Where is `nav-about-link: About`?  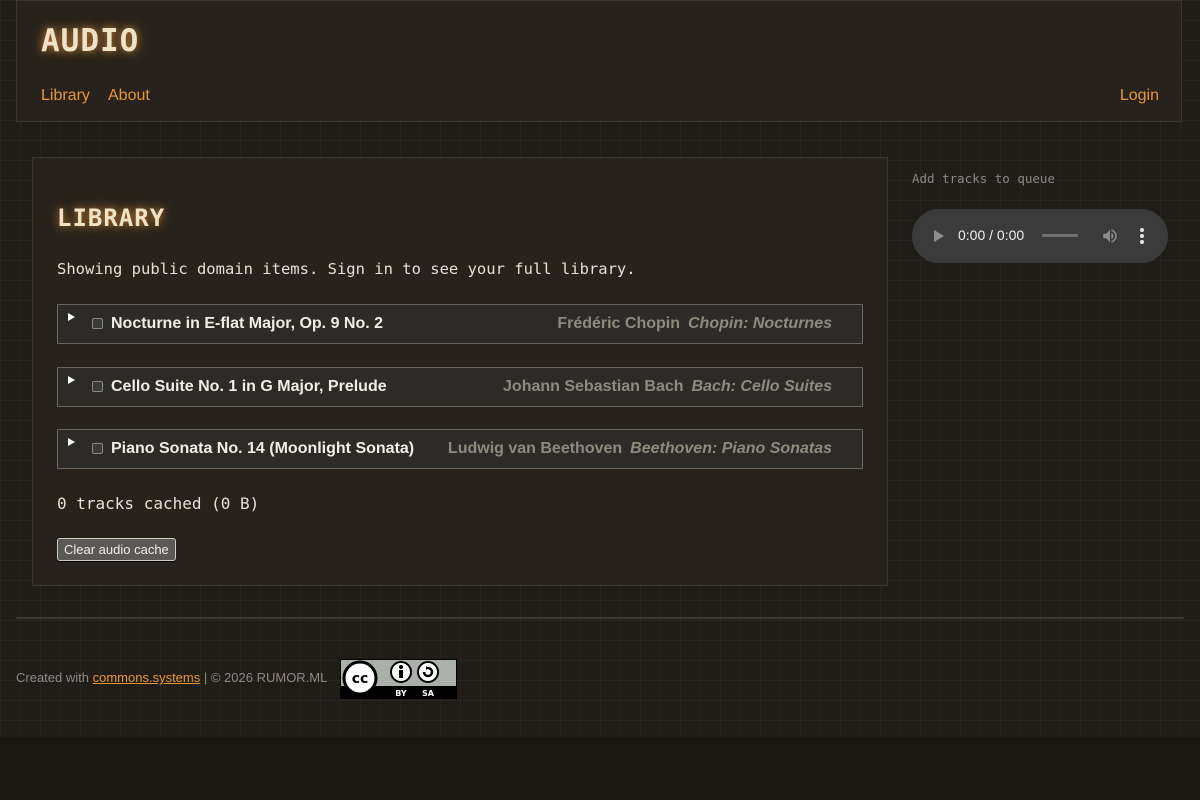 nav-about-link: About is located at coordinates (129, 96).